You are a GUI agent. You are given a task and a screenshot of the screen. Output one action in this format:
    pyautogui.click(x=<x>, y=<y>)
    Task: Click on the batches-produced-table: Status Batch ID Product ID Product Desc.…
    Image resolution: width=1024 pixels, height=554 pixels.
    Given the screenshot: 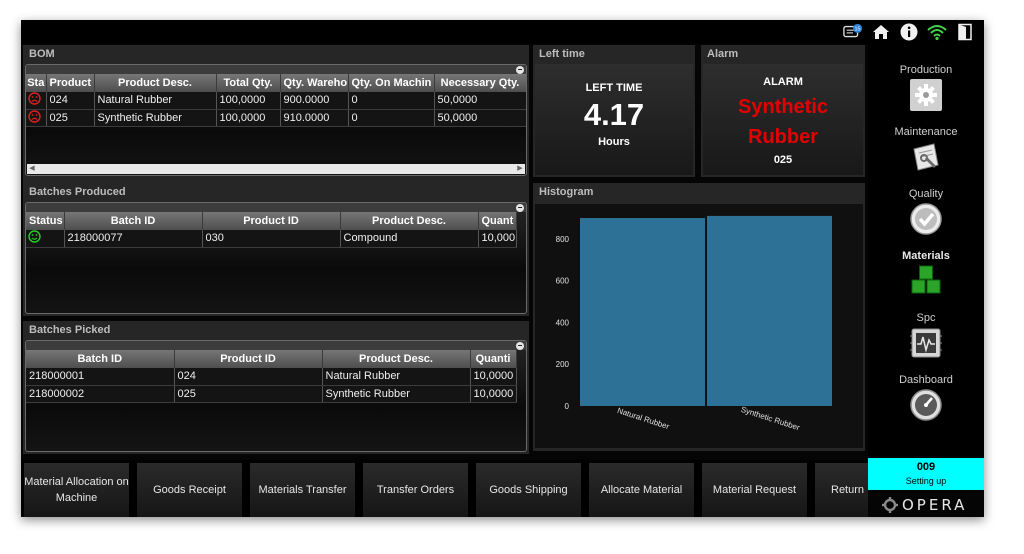 What is the action you would take?
    pyautogui.click(x=271, y=230)
    